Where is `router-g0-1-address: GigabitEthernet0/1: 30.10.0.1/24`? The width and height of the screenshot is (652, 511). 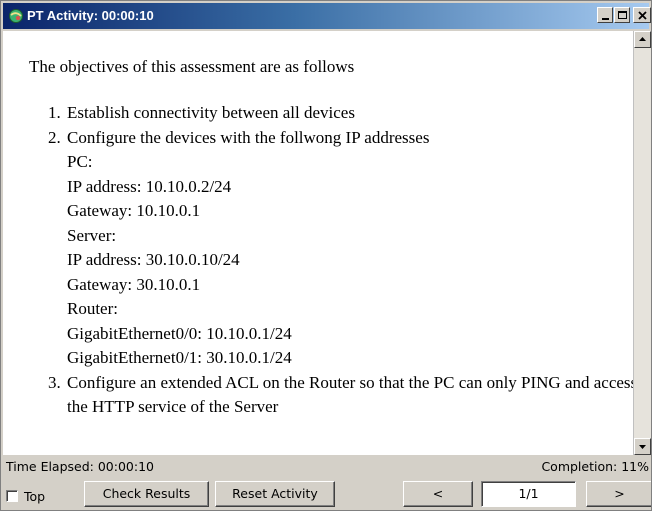 router-g0-1-address: GigabitEthernet0/1: 30.10.0.1/24 is located at coordinates (179, 357).